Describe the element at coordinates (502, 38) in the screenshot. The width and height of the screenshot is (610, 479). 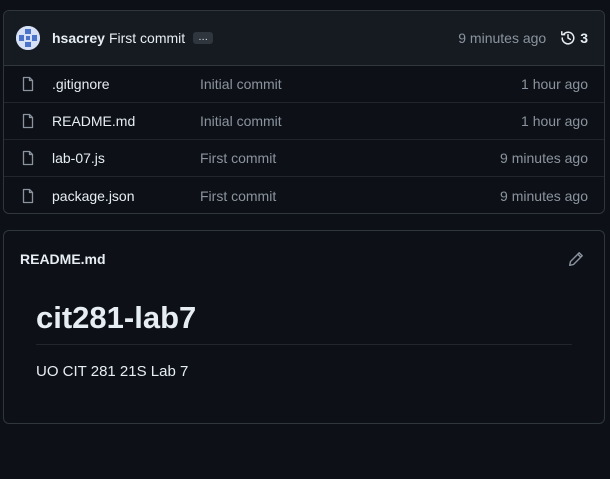
I see `commit-time: 9 minutes ago` at that location.